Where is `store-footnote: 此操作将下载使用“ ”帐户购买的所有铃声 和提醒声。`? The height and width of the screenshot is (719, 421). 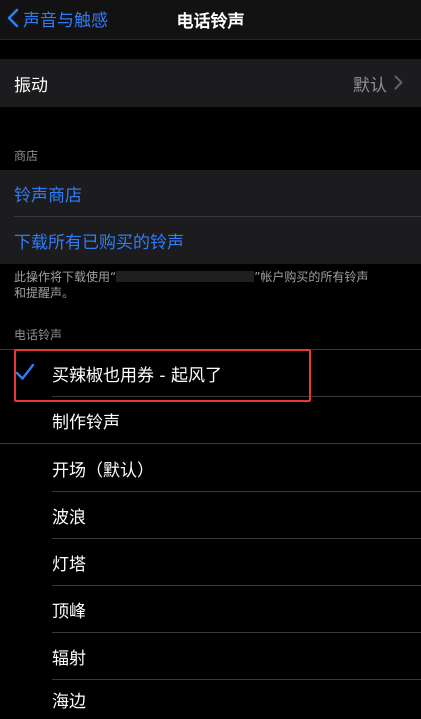 store-footnote: 此操作将下载使用“ ”帐户购买的所有铃声 和提醒声。 is located at coordinates (214, 285).